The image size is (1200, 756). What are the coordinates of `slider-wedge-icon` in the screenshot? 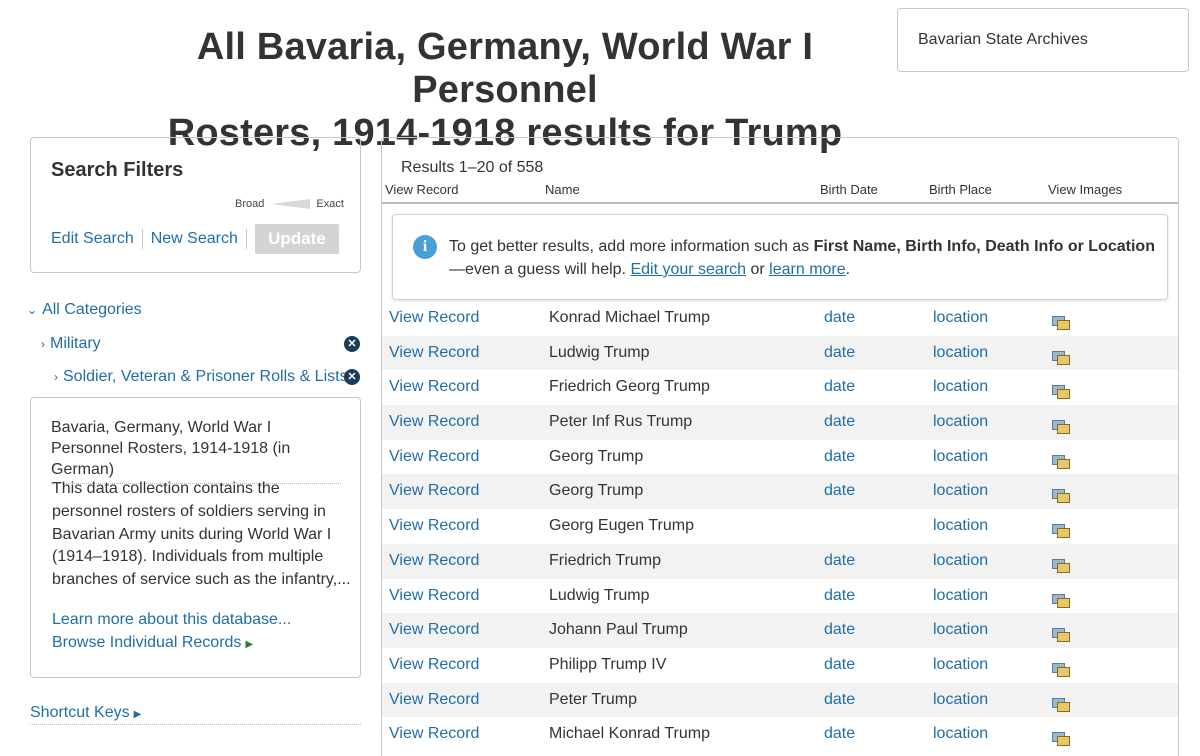 It's located at (290, 204).